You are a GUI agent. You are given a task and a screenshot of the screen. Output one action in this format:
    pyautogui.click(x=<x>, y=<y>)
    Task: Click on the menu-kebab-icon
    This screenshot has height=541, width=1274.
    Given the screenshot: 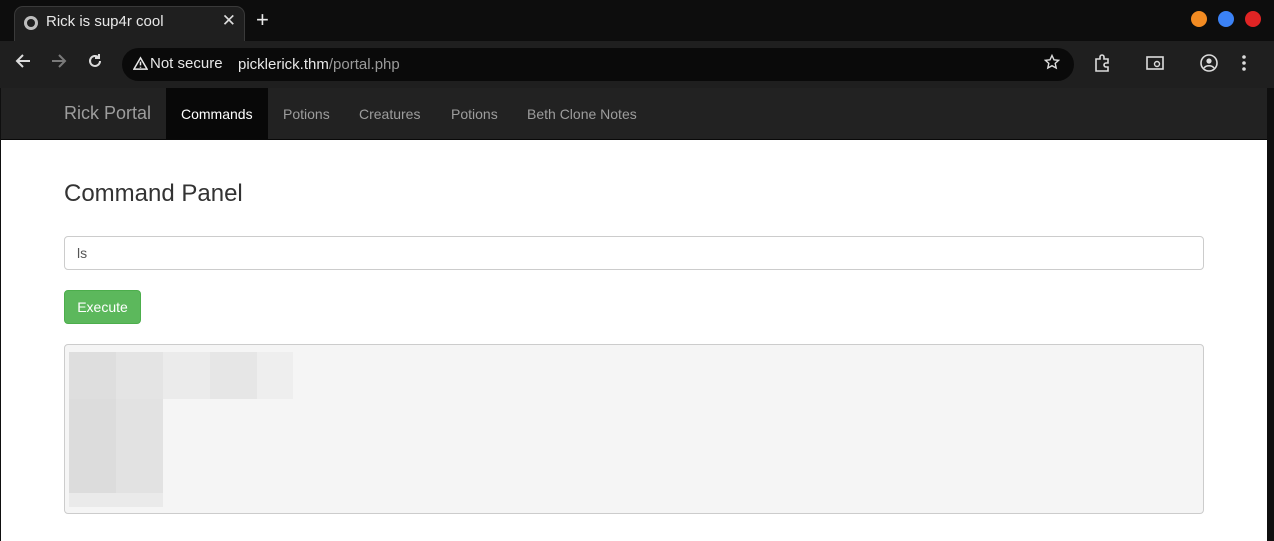 What is the action you would take?
    pyautogui.click(x=1244, y=65)
    